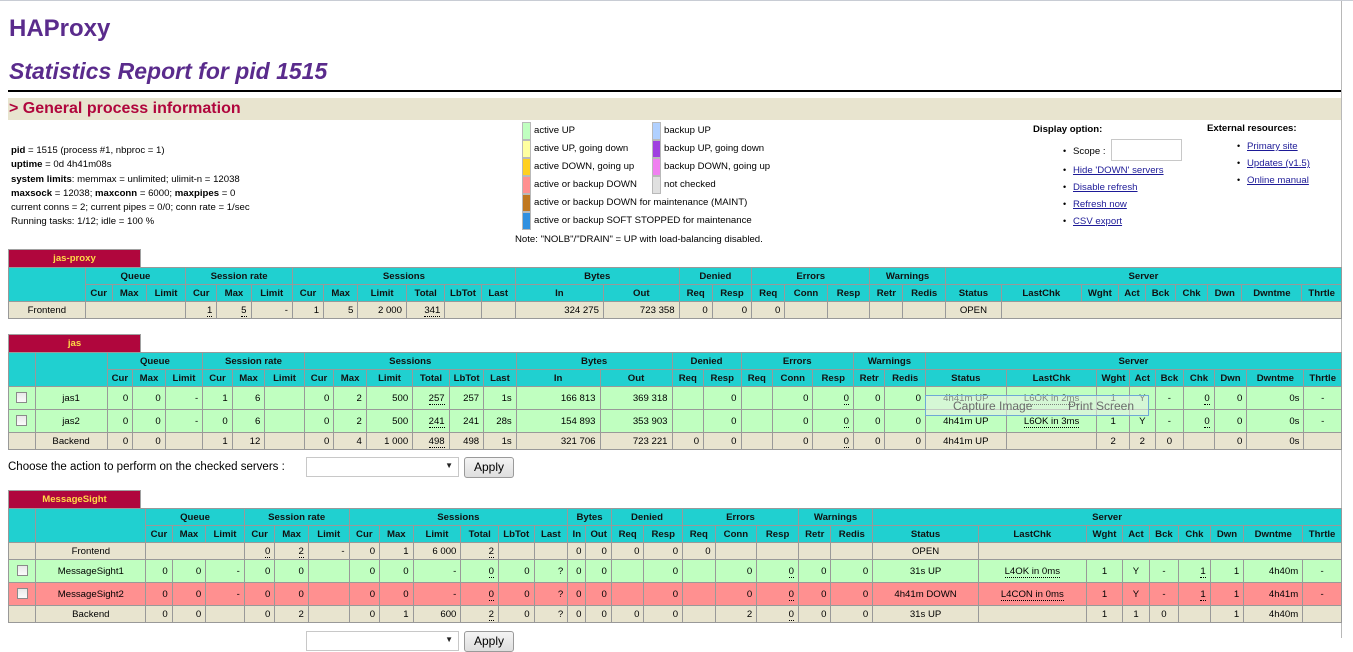 This screenshot has height=652, width=1353. What do you see at coordinates (382, 641) in the screenshot?
I see `action-select-messagesight` at bounding box center [382, 641].